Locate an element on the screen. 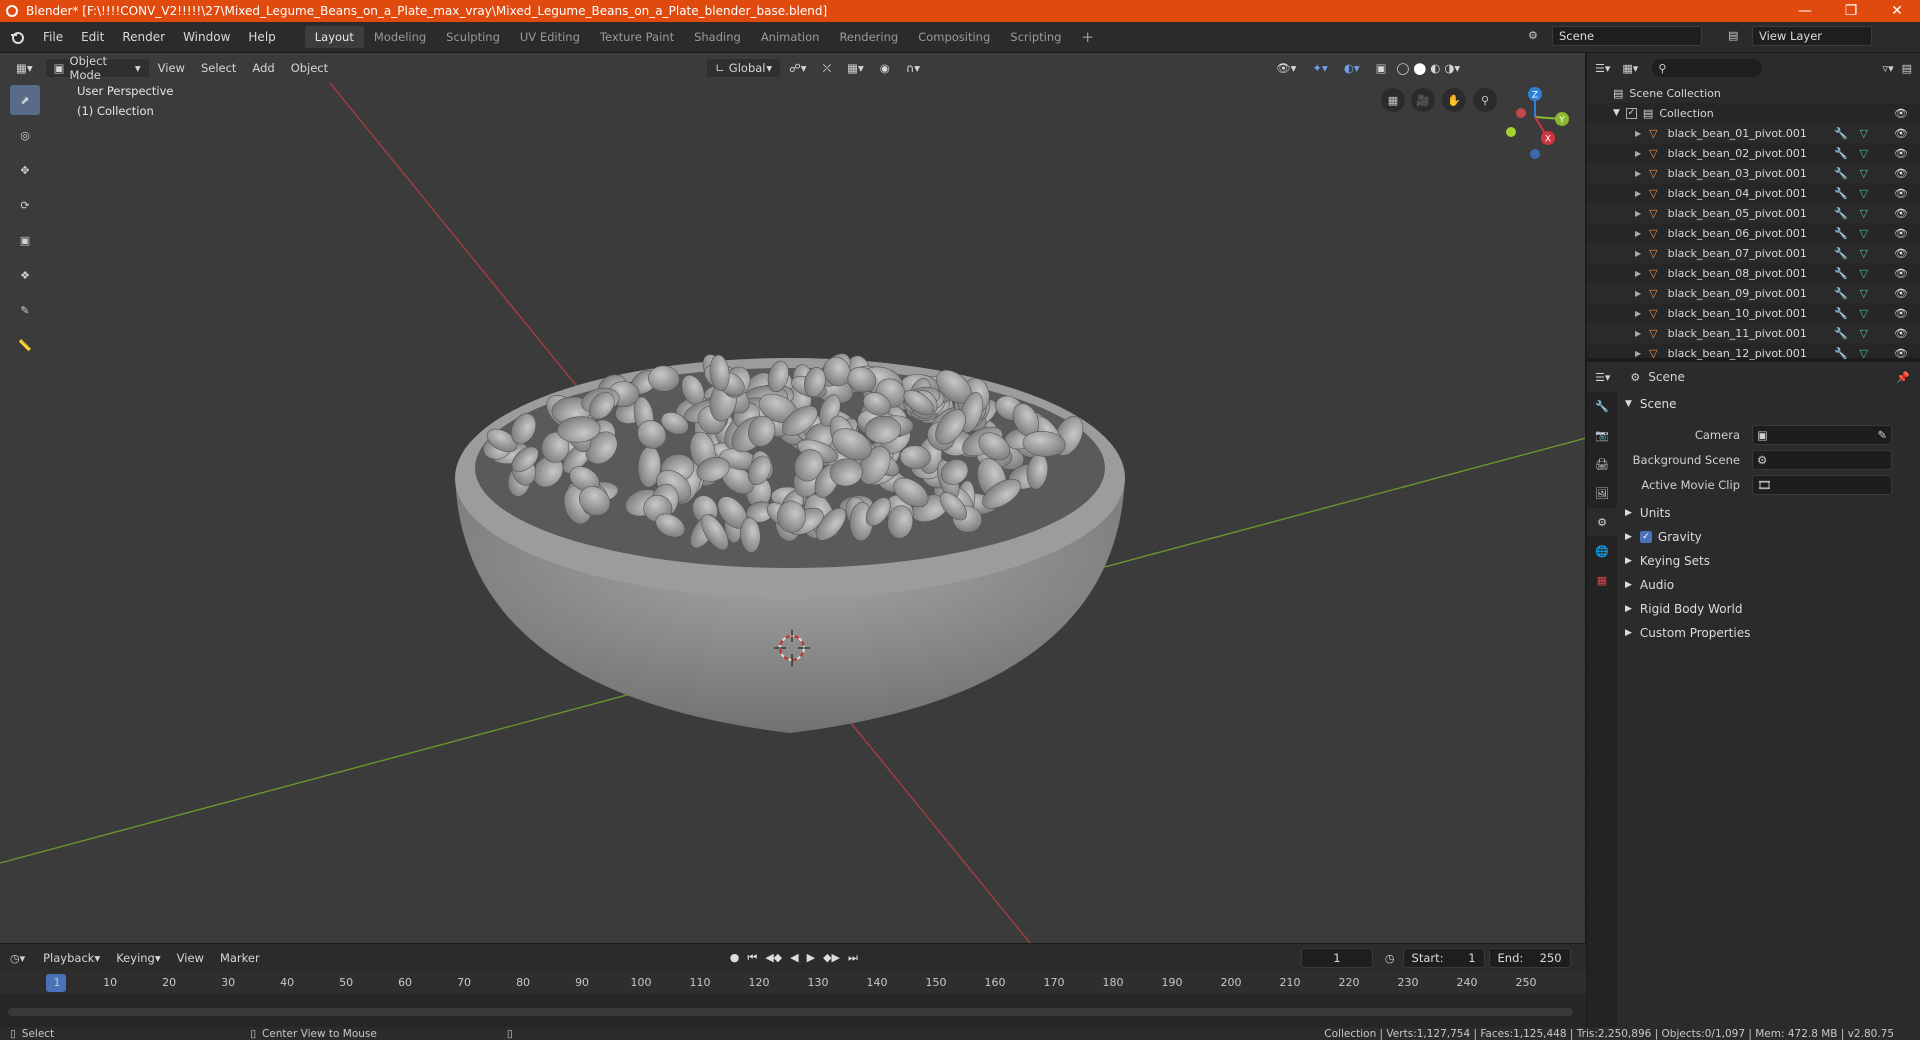  cursor-tool-icon: ◎ is located at coordinates (25, 135).